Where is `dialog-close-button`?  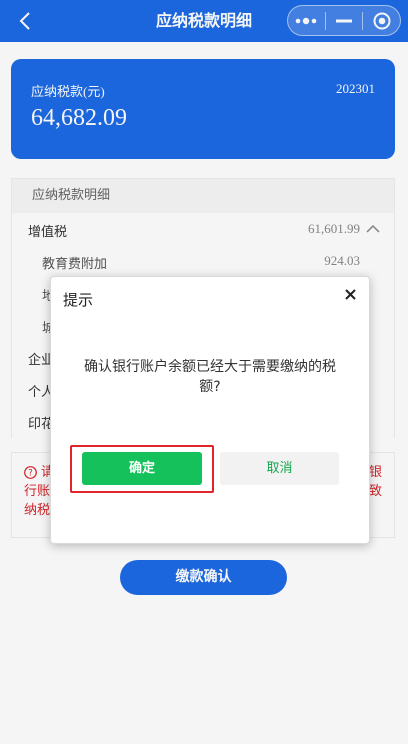 dialog-close-button is located at coordinates (350, 294).